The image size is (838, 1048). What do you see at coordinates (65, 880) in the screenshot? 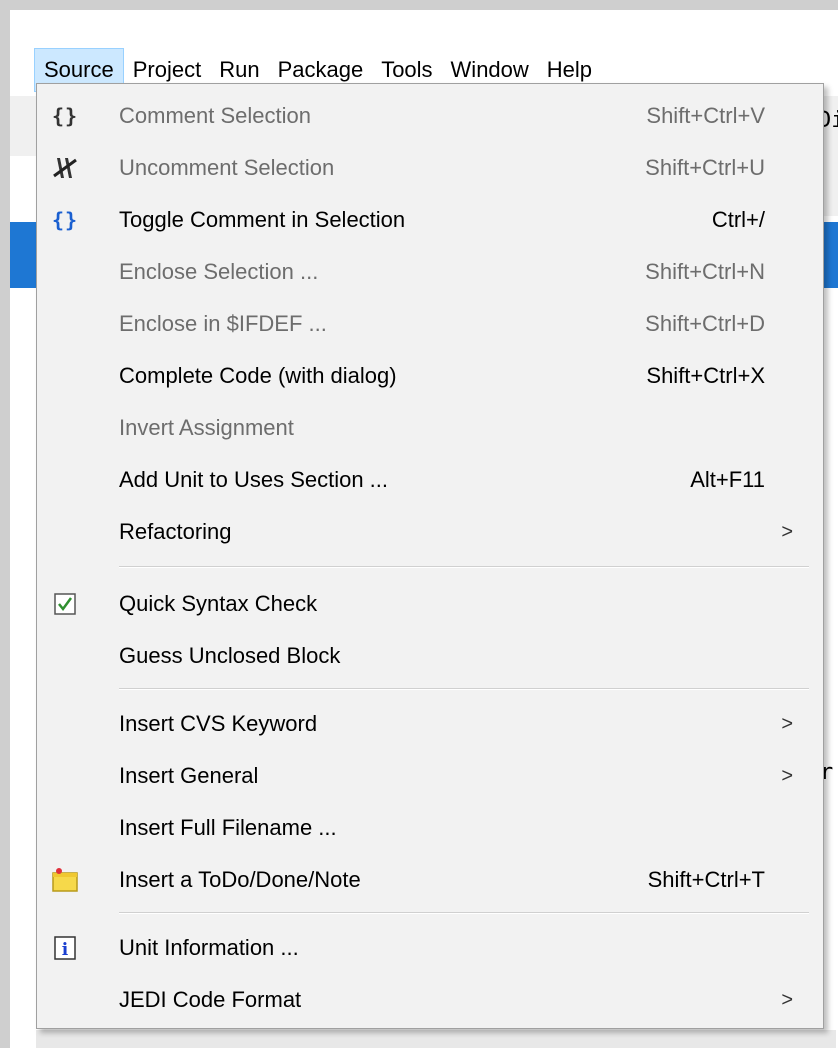
I see `todo-note-icon` at bounding box center [65, 880].